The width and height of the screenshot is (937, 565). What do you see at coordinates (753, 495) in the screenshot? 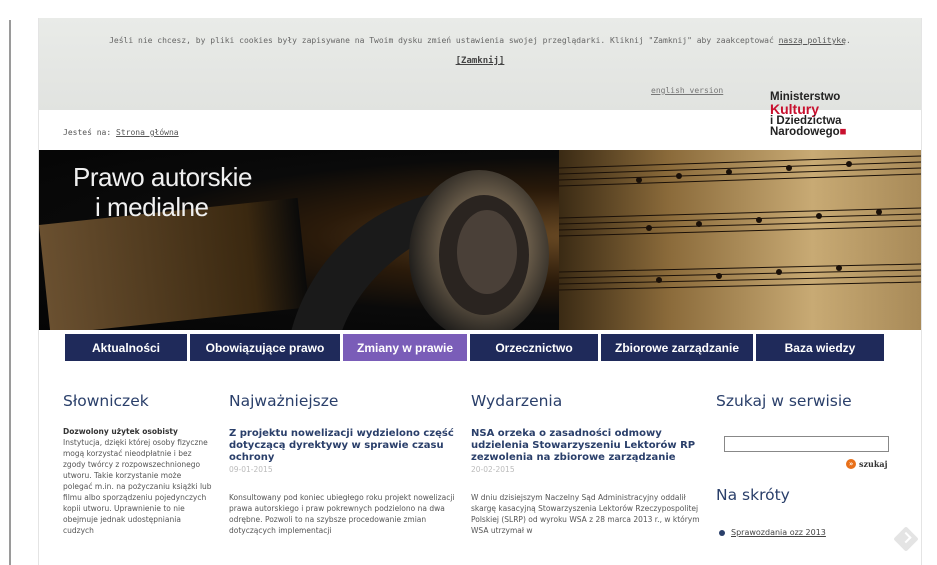
I see `shortcuts-heading: Na skróty` at bounding box center [753, 495].